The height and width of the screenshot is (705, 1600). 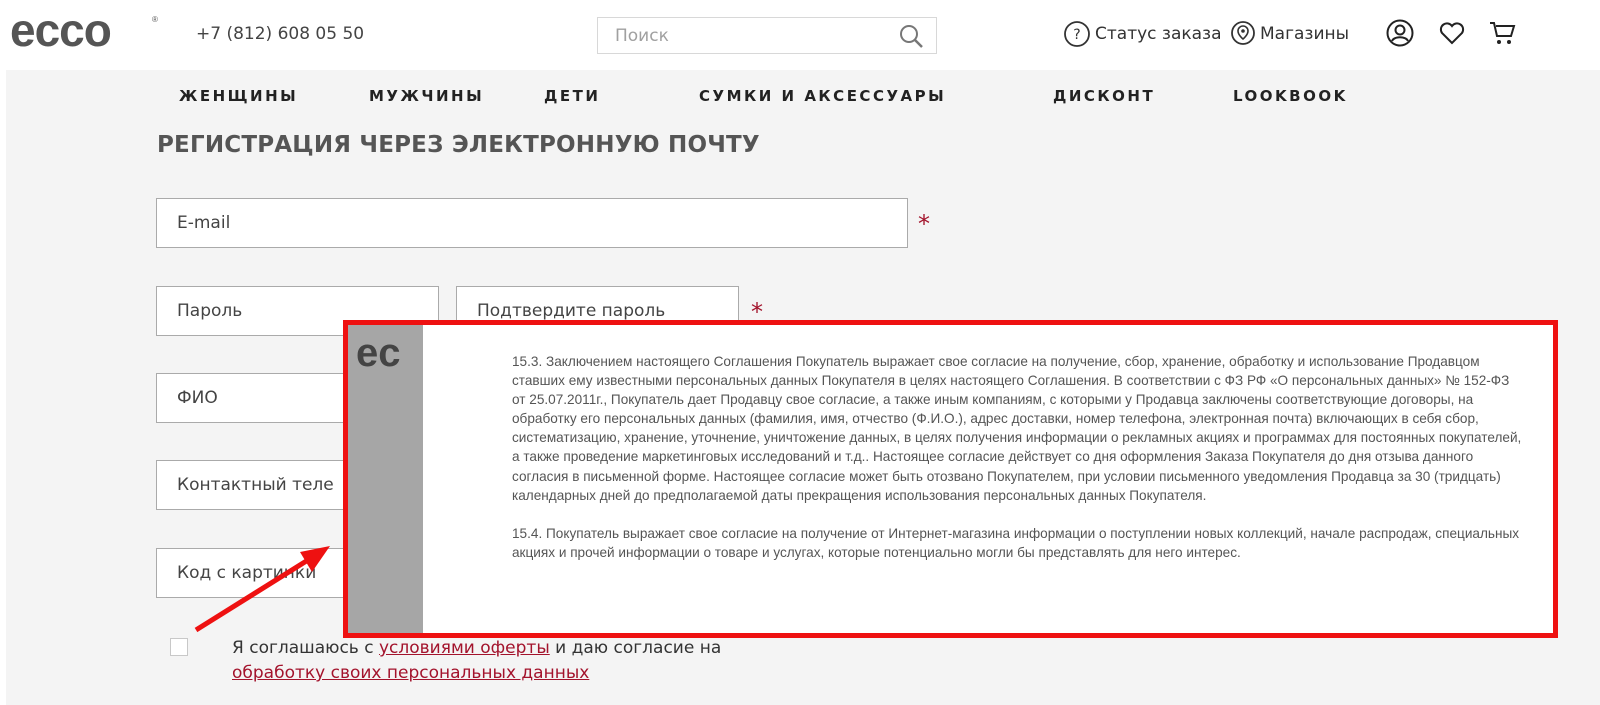 What do you see at coordinates (60, 30) in the screenshot?
I see `svg-text: ecco` at bounding box center [60, 30].